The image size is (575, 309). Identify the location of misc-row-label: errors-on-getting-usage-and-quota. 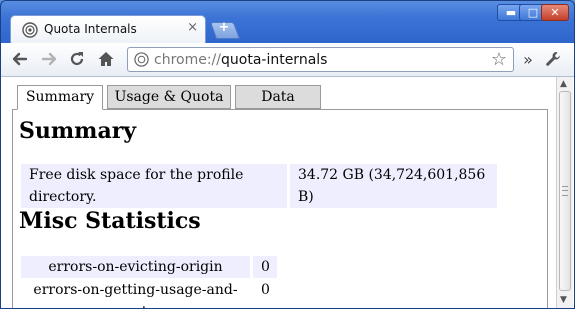
(135, 293).